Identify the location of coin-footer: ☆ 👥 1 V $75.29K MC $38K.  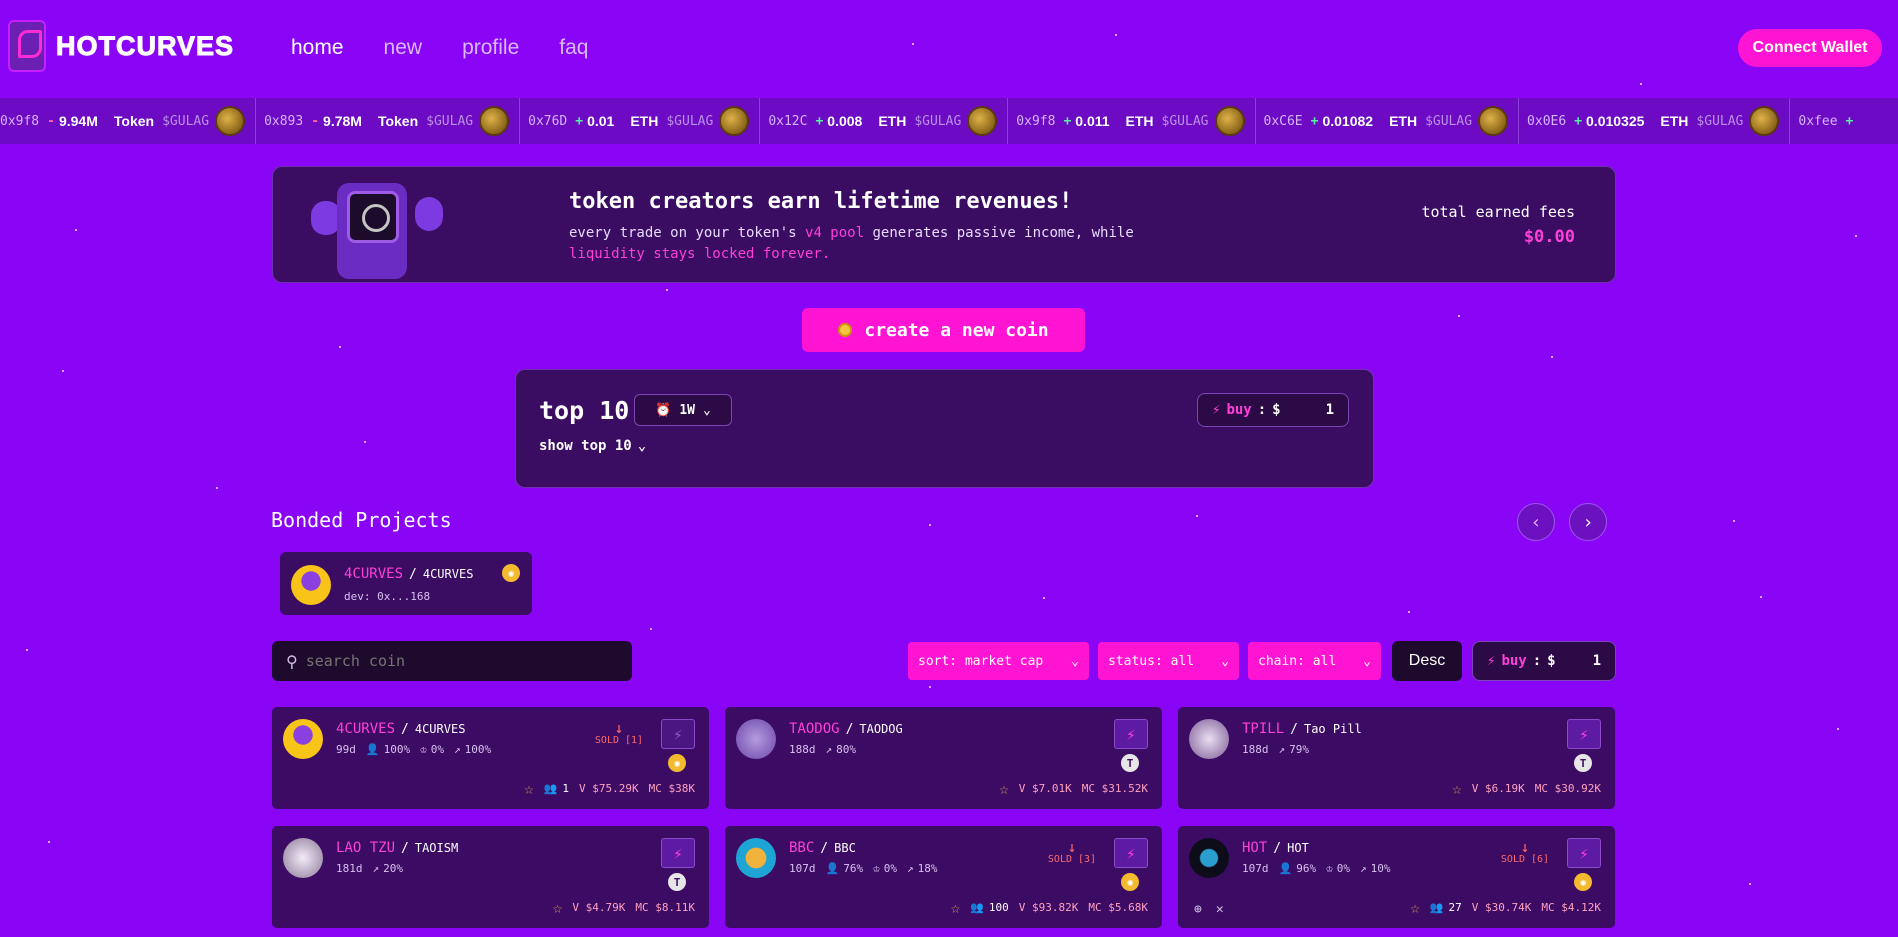
(609, 788).